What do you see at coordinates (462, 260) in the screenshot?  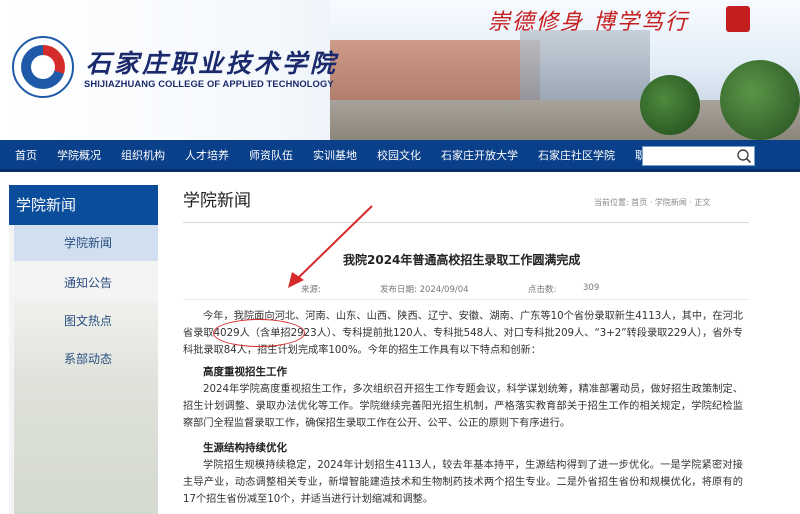 I see `article-title: 我院2024年普通高校招生录取工作圆满完成` at bounding box center [462, 260].